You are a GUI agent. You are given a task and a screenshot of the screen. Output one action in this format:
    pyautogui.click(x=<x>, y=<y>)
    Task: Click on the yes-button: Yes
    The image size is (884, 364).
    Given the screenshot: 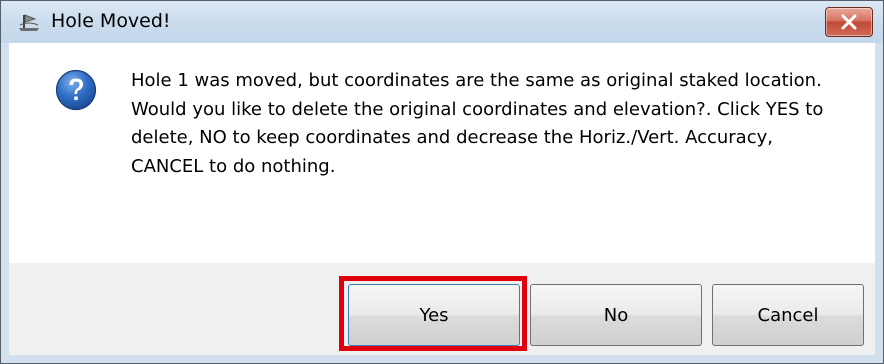 What is the action you would take?
    pyautogui.click(x=434, y=315)
    